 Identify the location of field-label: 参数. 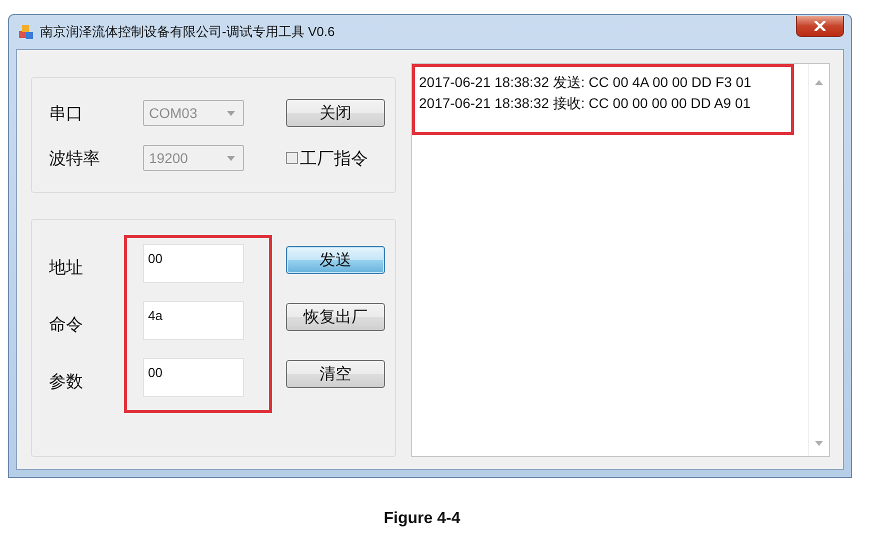
(66, 382).